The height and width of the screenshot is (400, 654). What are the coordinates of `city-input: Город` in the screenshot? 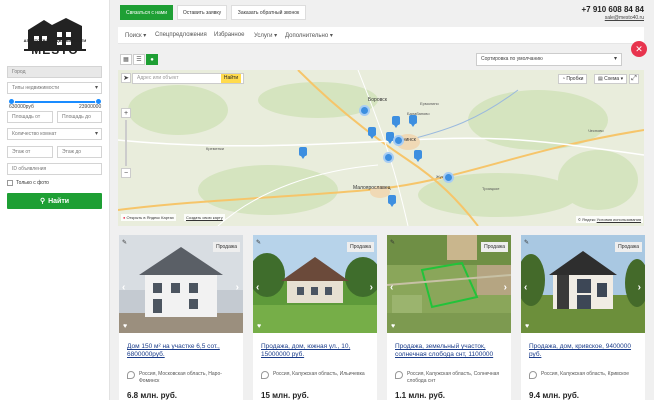 It's located at (54, 72).